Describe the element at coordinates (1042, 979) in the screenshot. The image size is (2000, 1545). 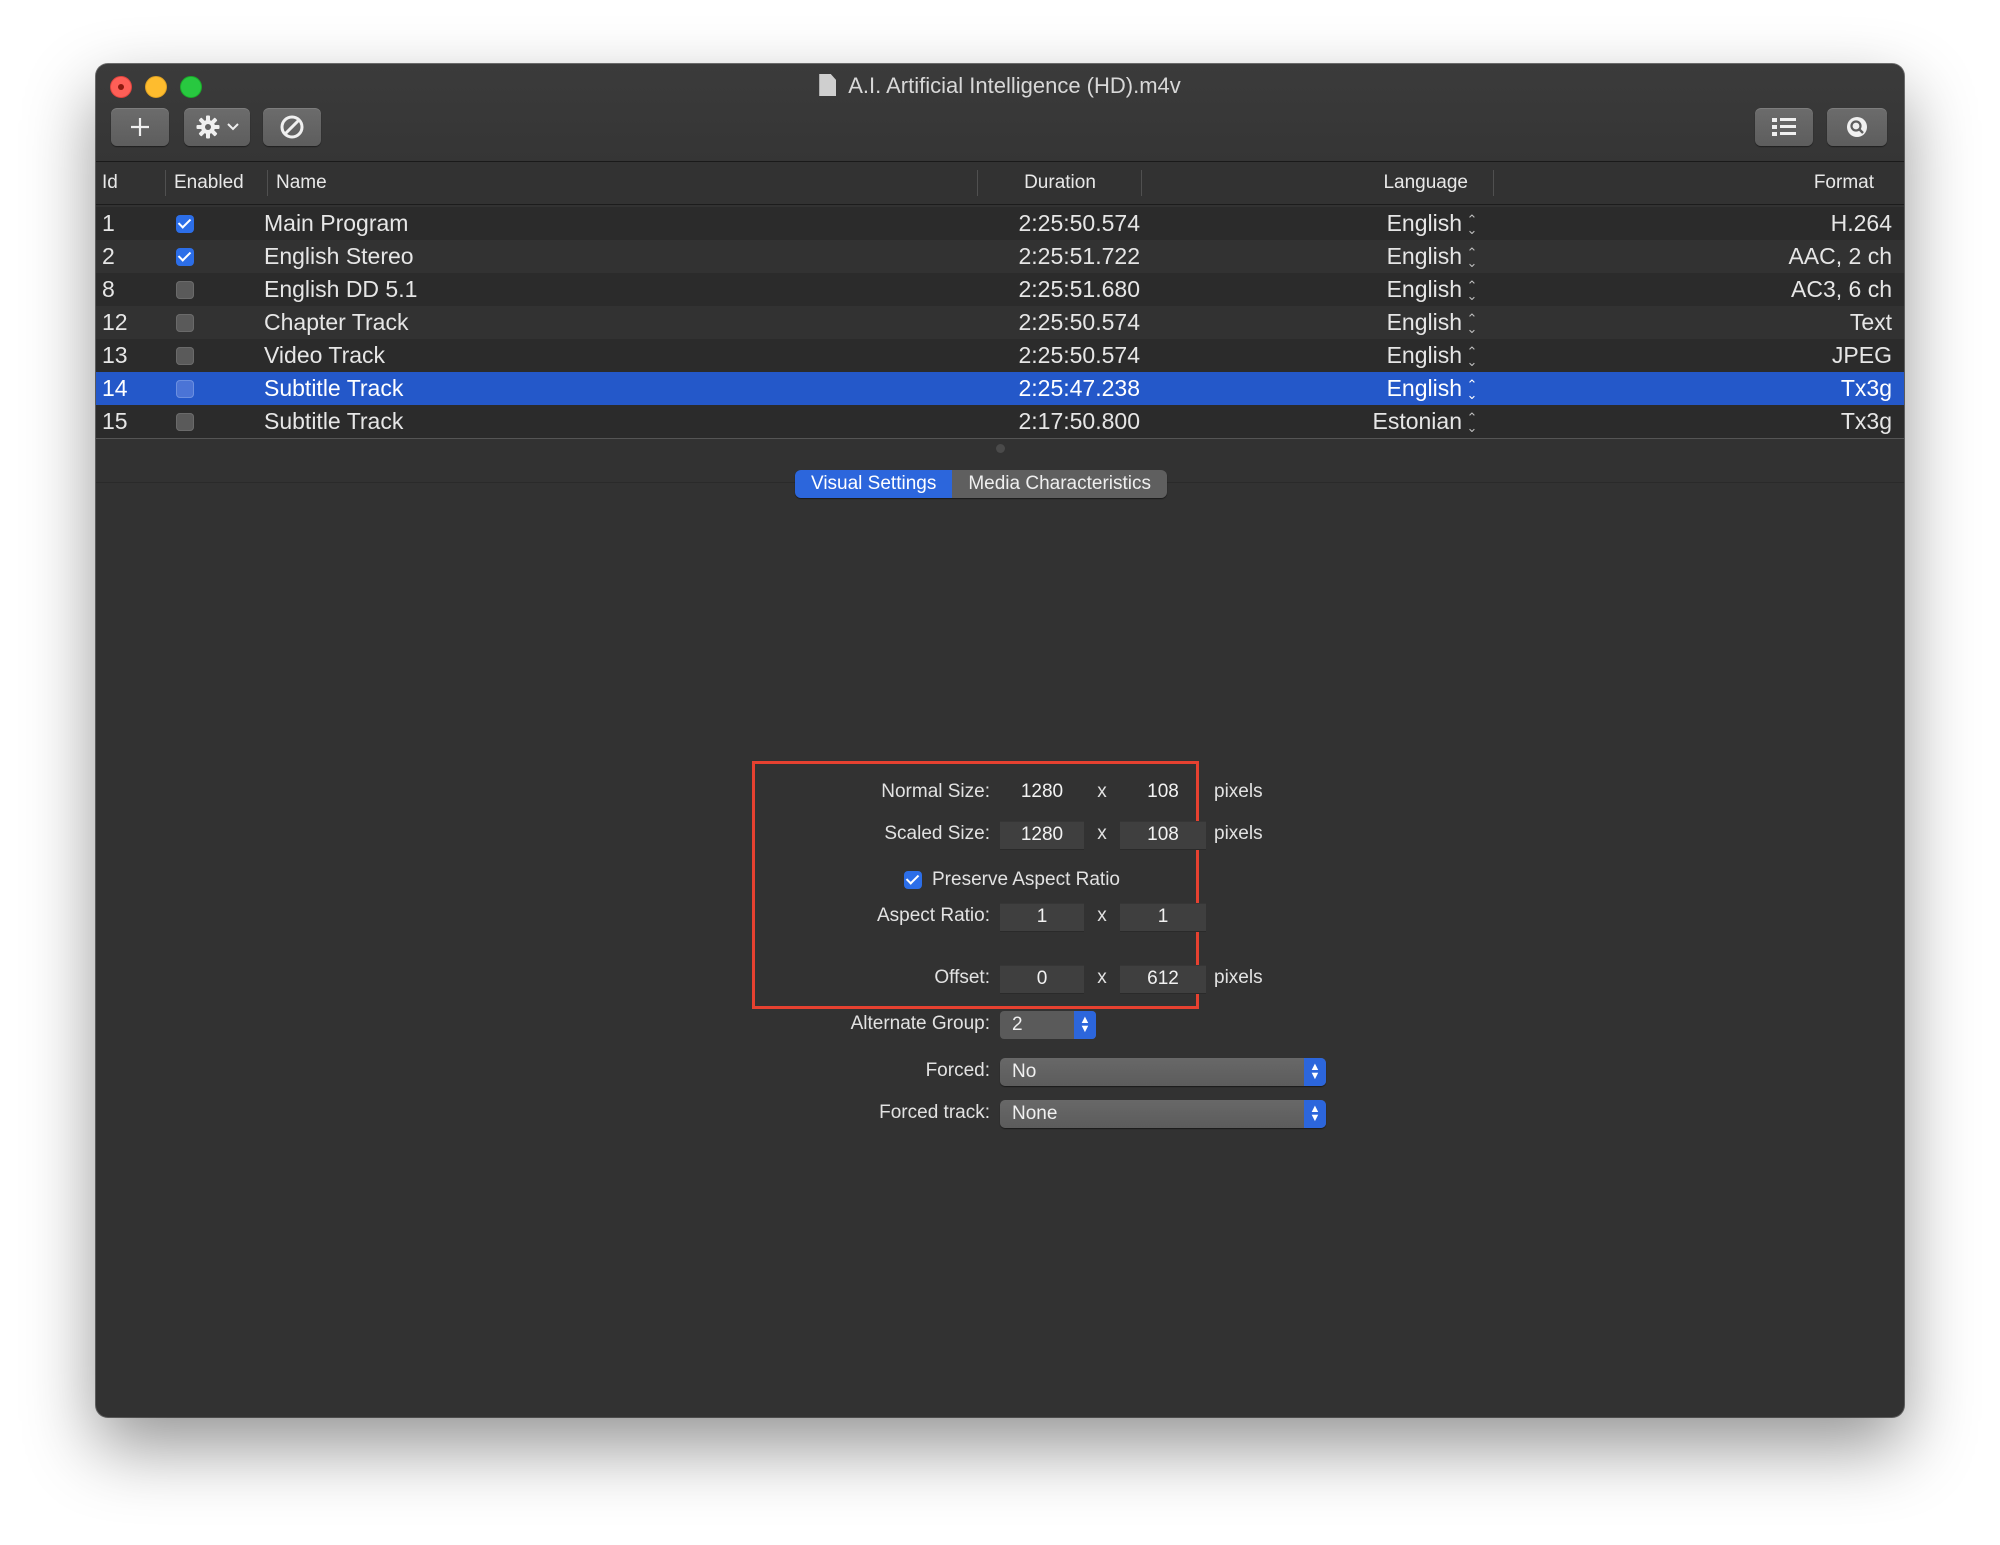
I see `offset-x-field: 0` at that location.